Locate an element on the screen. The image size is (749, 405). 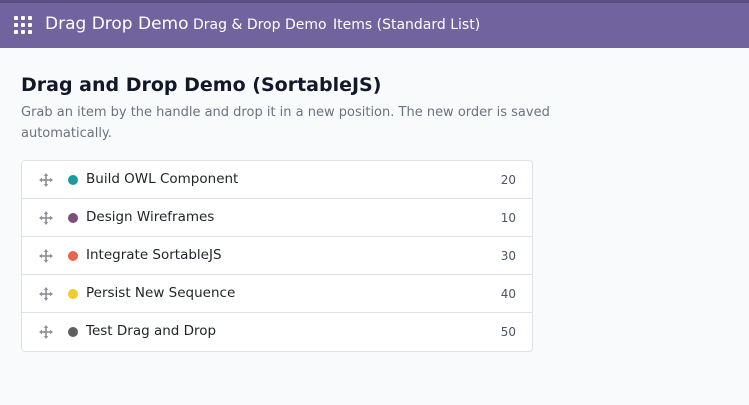
list-item: Test Drag and Drop 50 is located at coordinates (277, 332).